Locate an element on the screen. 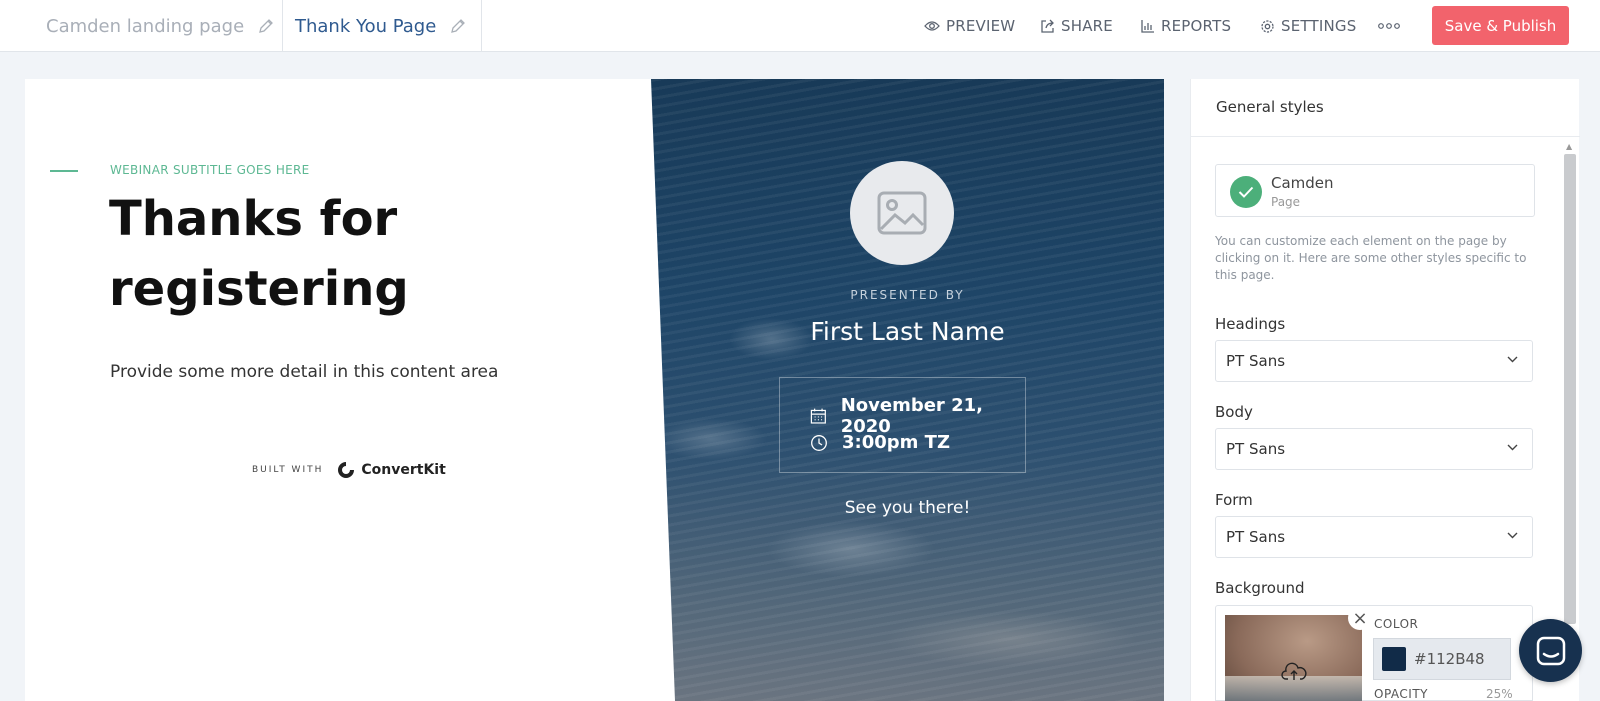 The height and width of the screenshot is (701, 1600). accent-line is located at coordinates (64, 171).